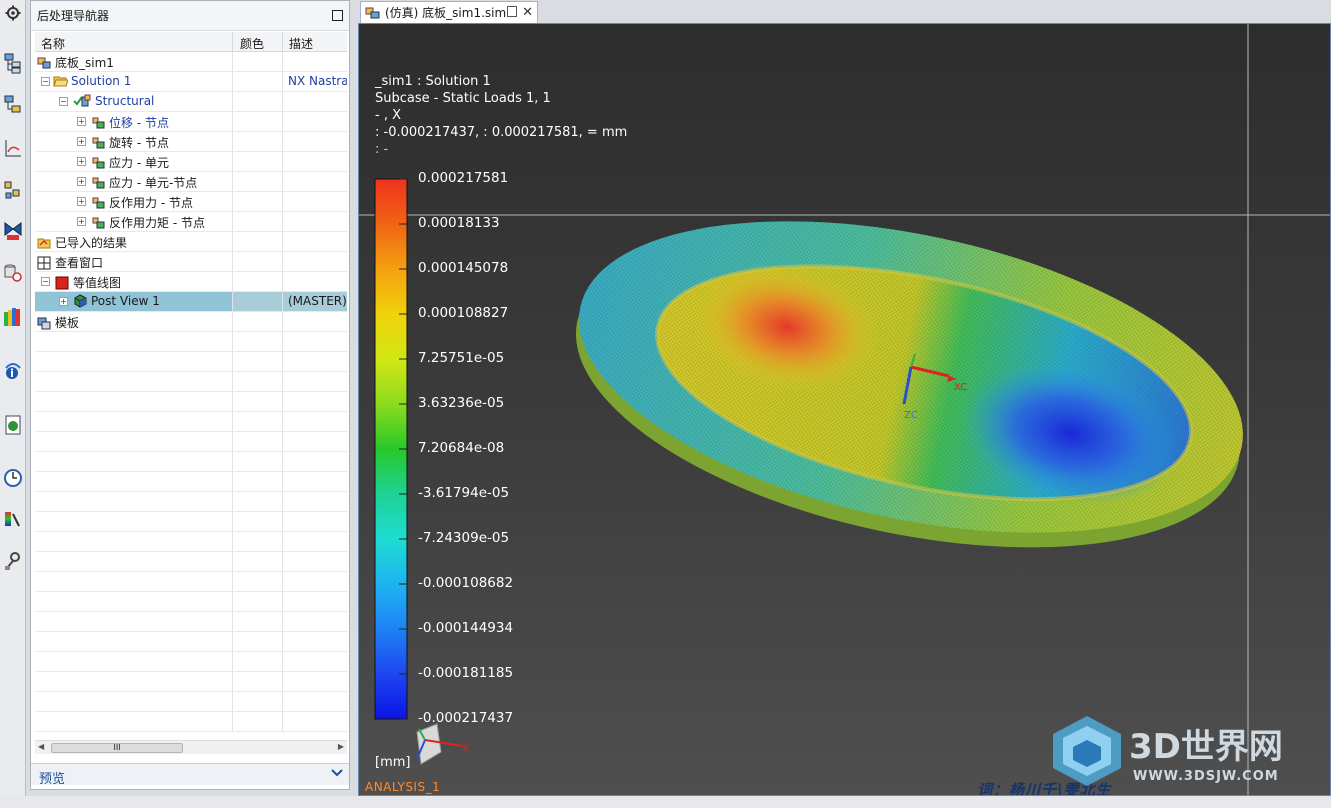 Image resolution: width=1331 pixels, height=808 pixels. I want to click on maximize-icon, so click(337, 15).